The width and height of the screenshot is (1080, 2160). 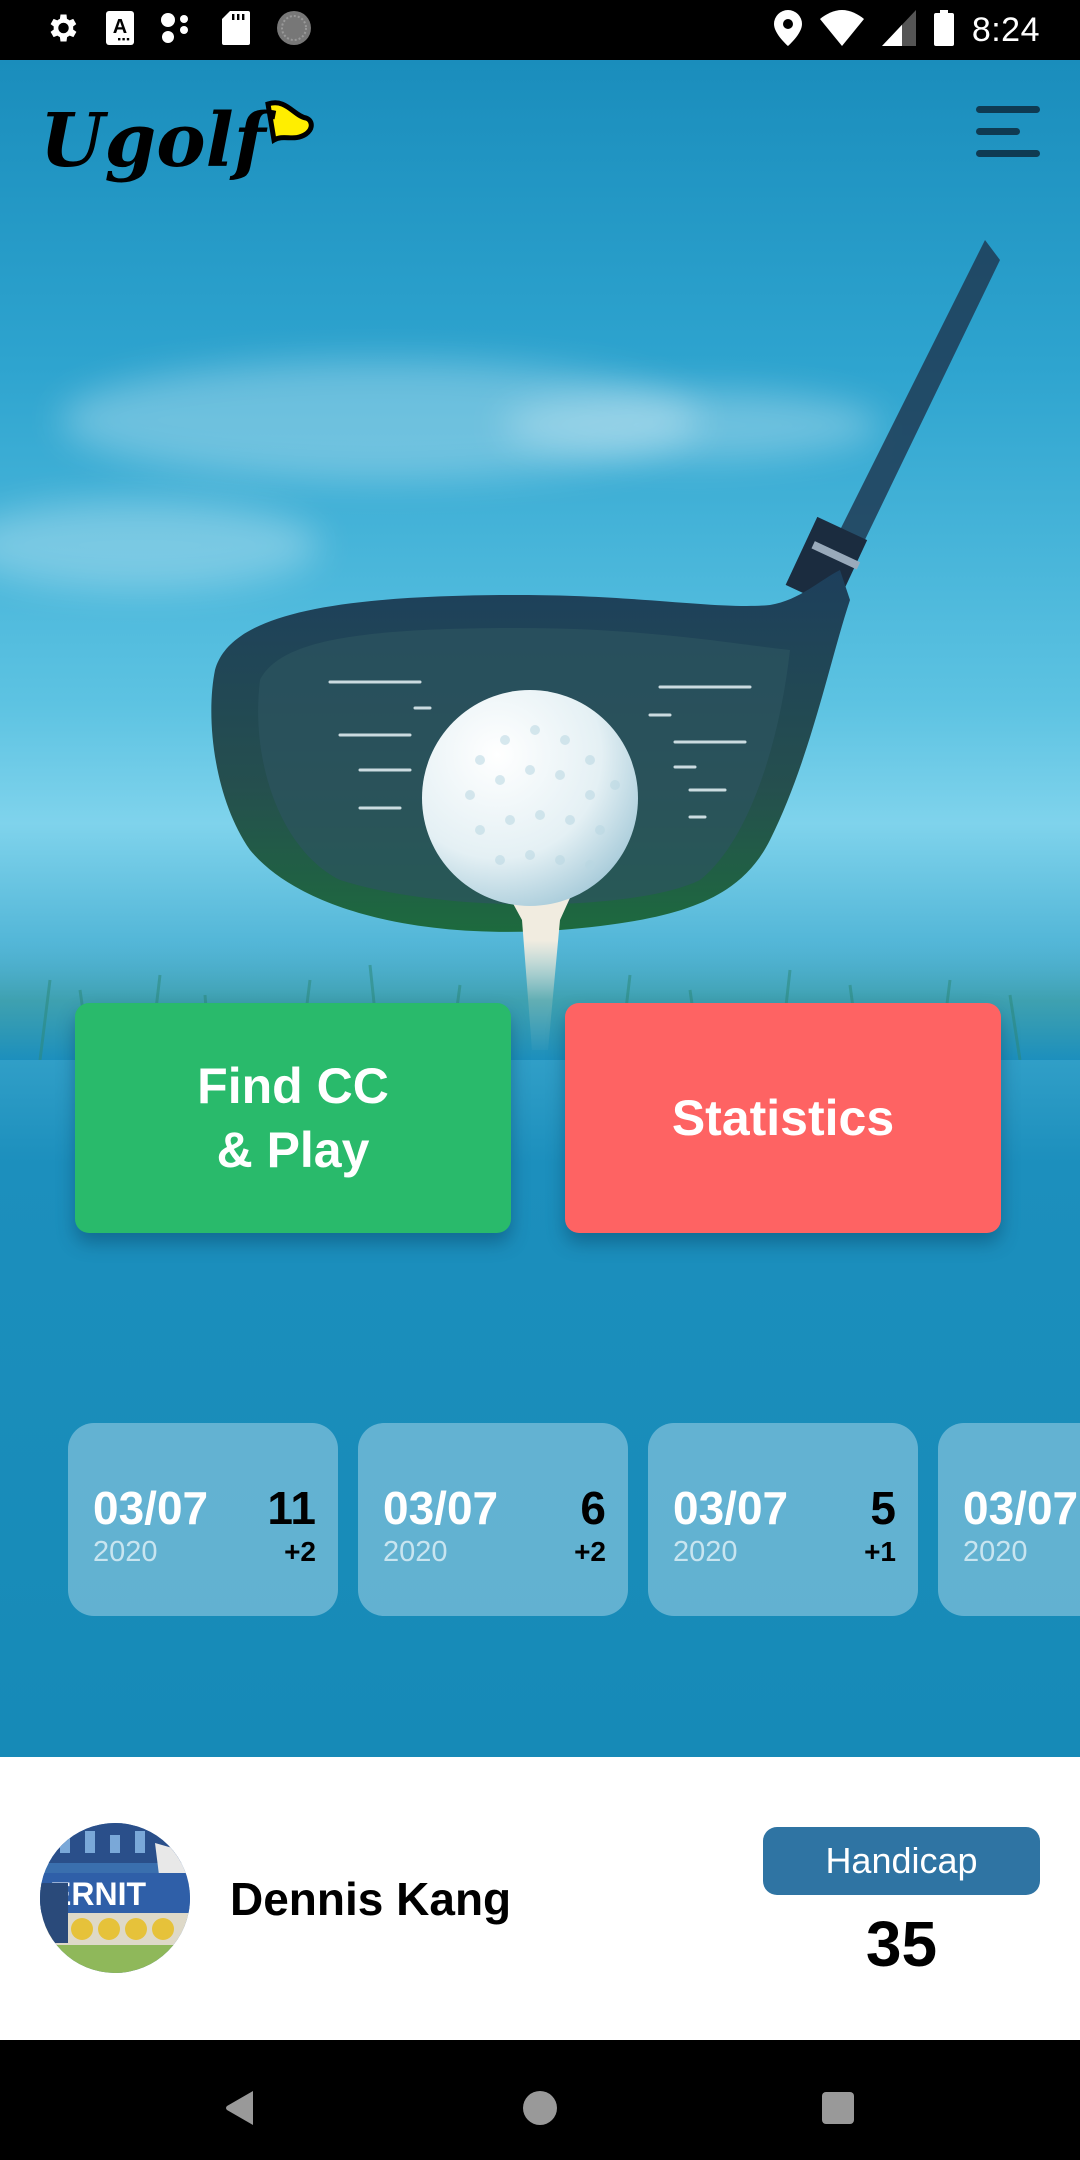 What do you see at coordinates (943, 30) in the screenshot?
I see `battery-icon` at bounding box center [943, 30].